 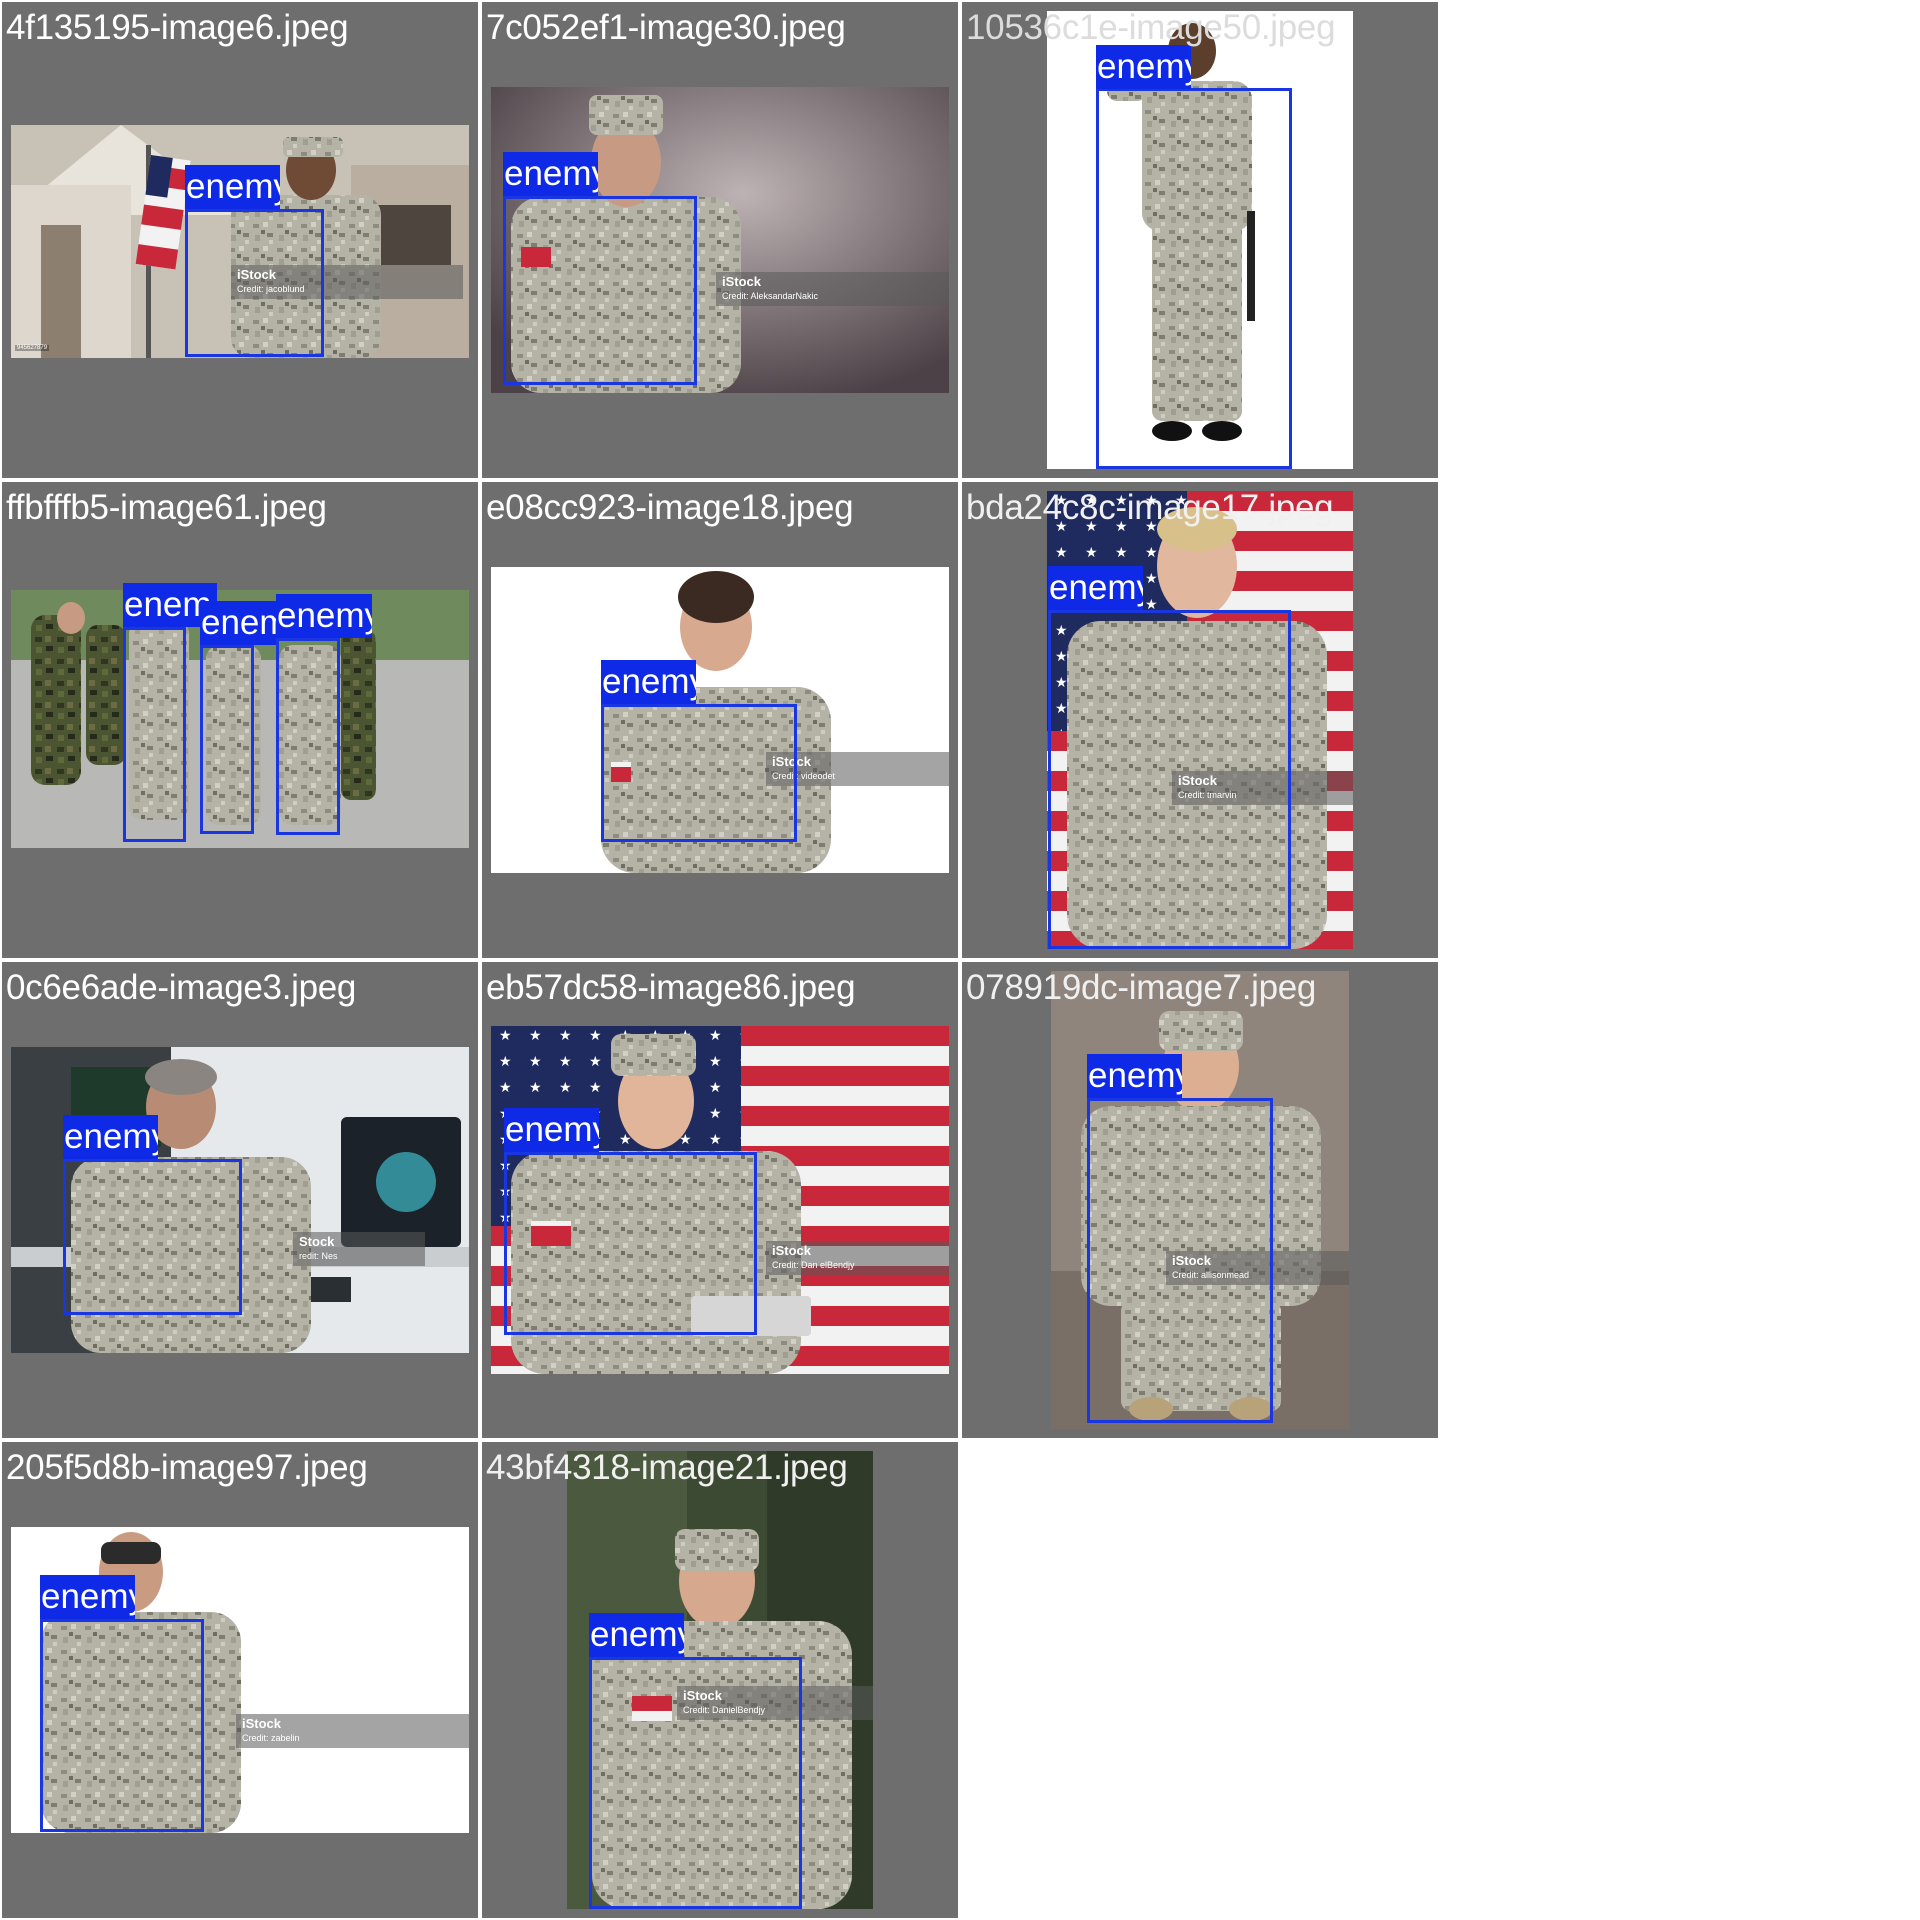 What do you see at coordinates (832, 289) in the screenshot?
I see `watermark: iStock Credit: AleksandarNakic` at bounding box center [832, 289].